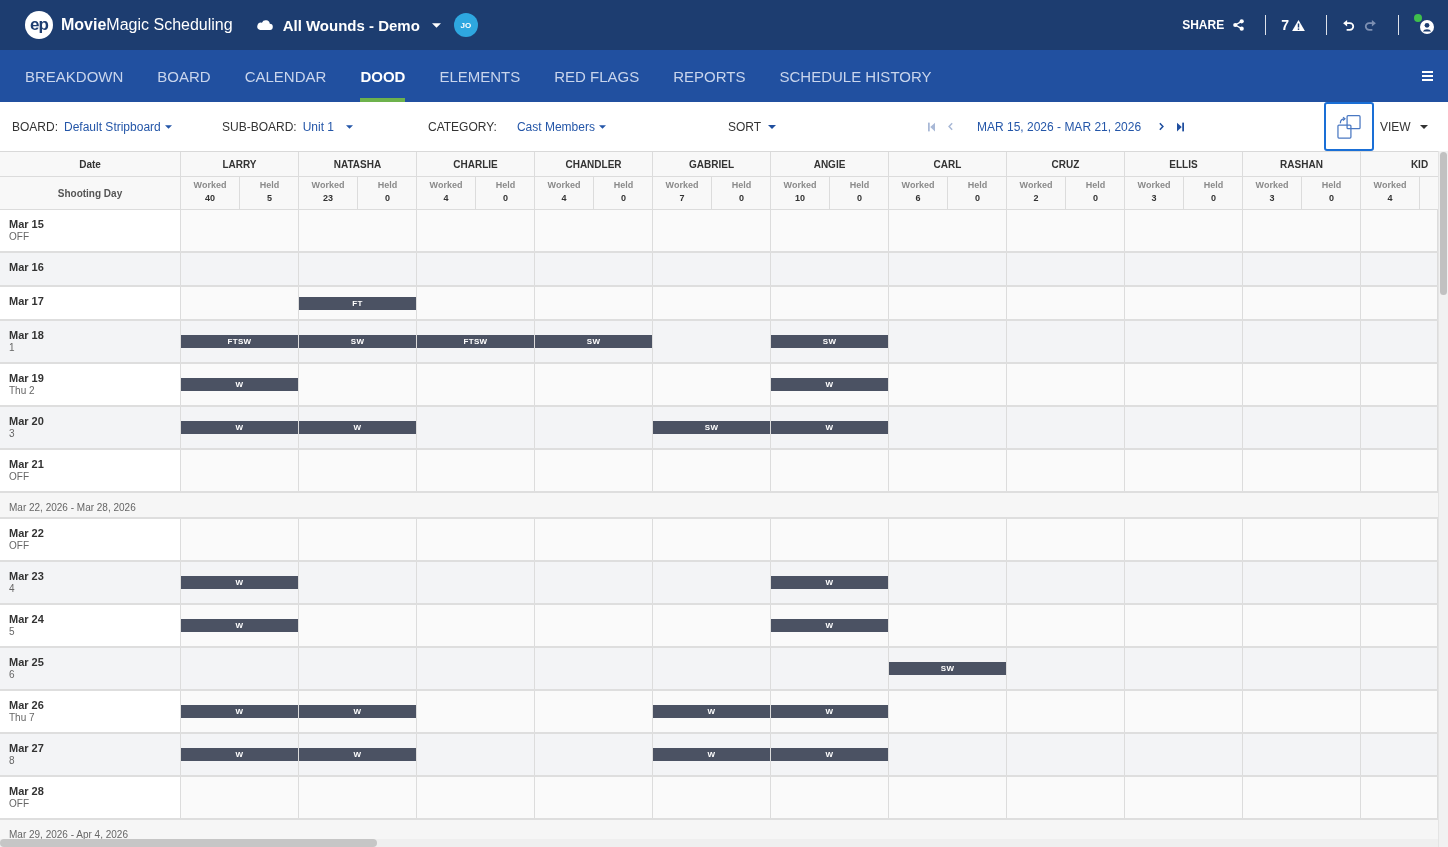 The image size is (1448, 847). What do you see at coordinates (593, 164) in the screenshot?
I see `column-header: CHANDLER` at bounding box center [593, 164].